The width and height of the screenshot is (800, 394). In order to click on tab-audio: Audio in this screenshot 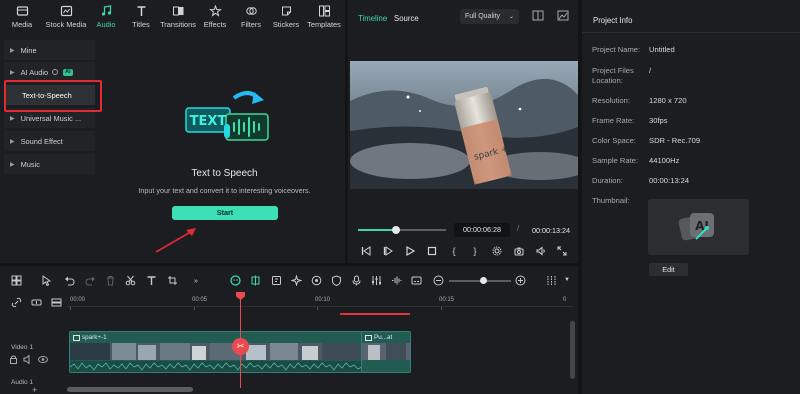, I will do `click(106, 16)`.